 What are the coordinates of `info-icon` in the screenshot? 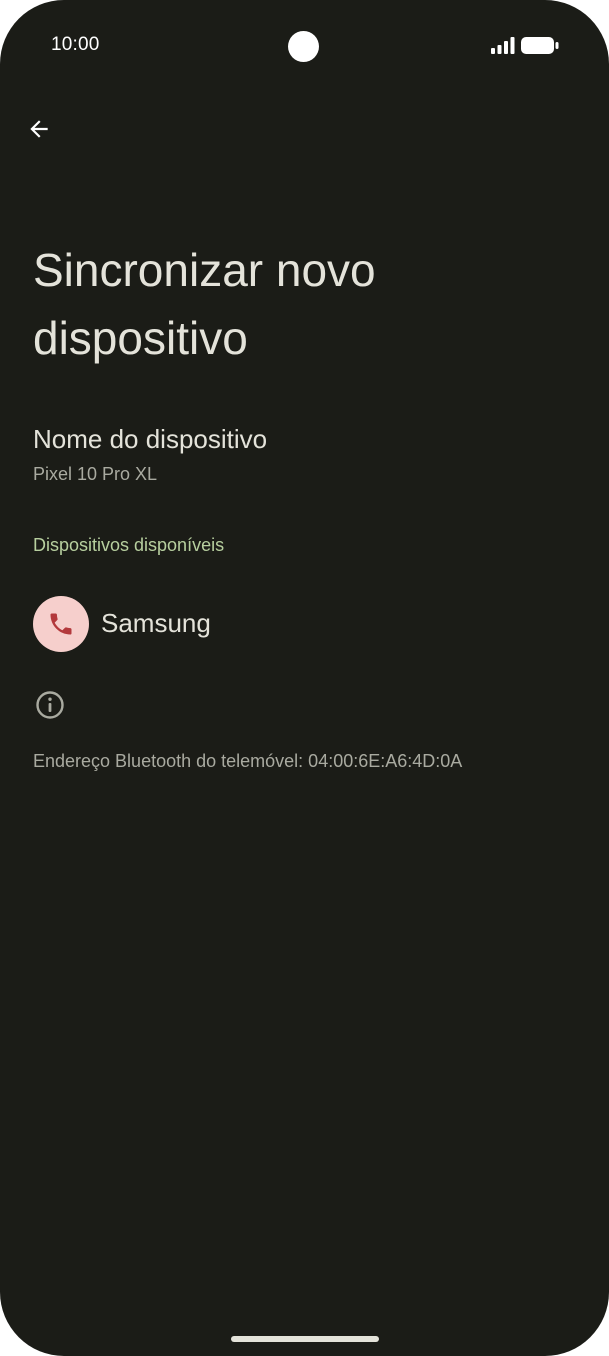 It's located at (50, 705).